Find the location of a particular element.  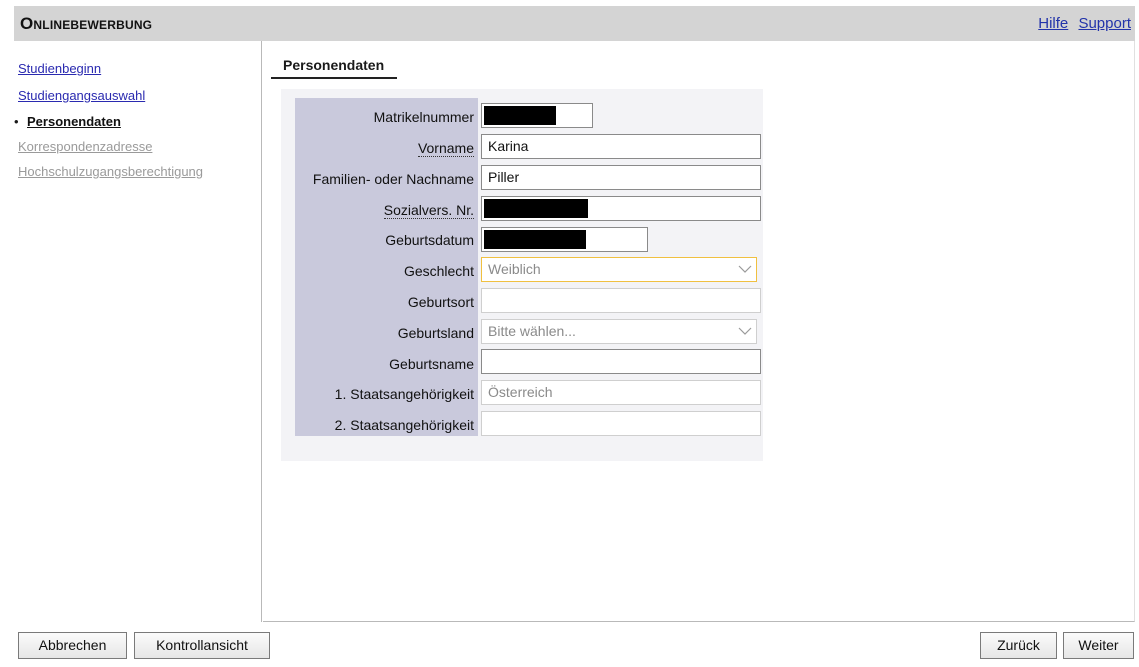

label-staatsangehoerigkeit-1: 1. Staatsangehörigkeit is located at coordinates (404, 394).